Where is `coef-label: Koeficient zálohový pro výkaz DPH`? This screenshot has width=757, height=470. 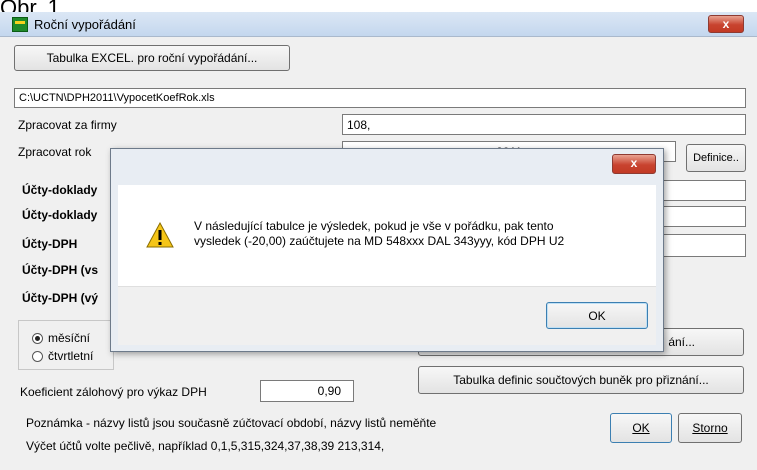 coef-label: Koeficient zálohový pro výkaz DPH is located at coordinates (113, 392).